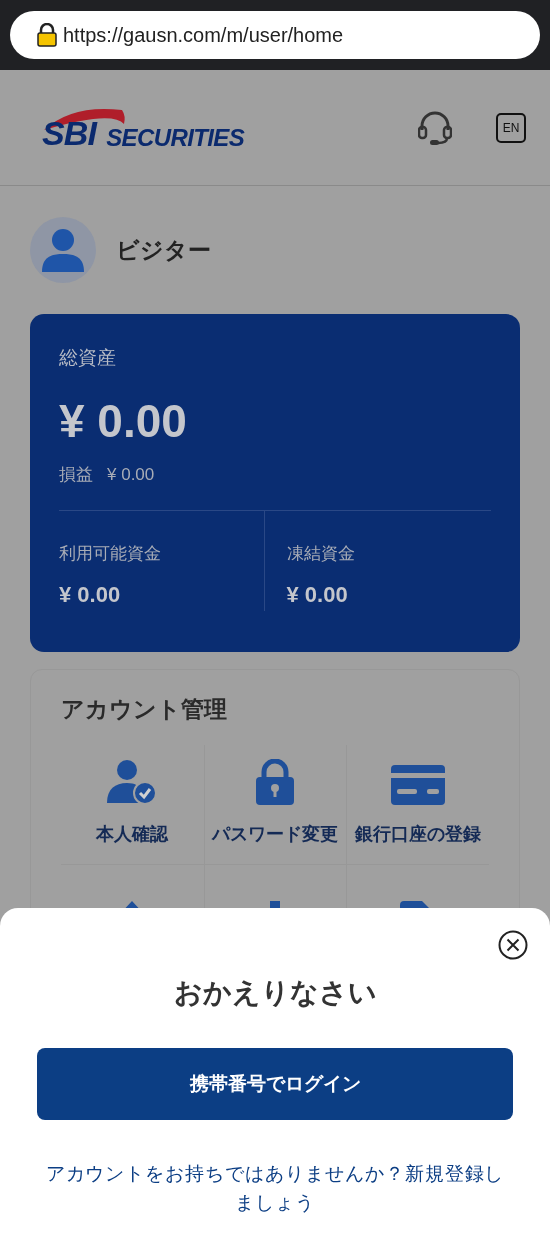 Image resolution: width=550 pixels, height=1260 pixels. I want to click on balance-label: 凍結資金, so click(321, 553).